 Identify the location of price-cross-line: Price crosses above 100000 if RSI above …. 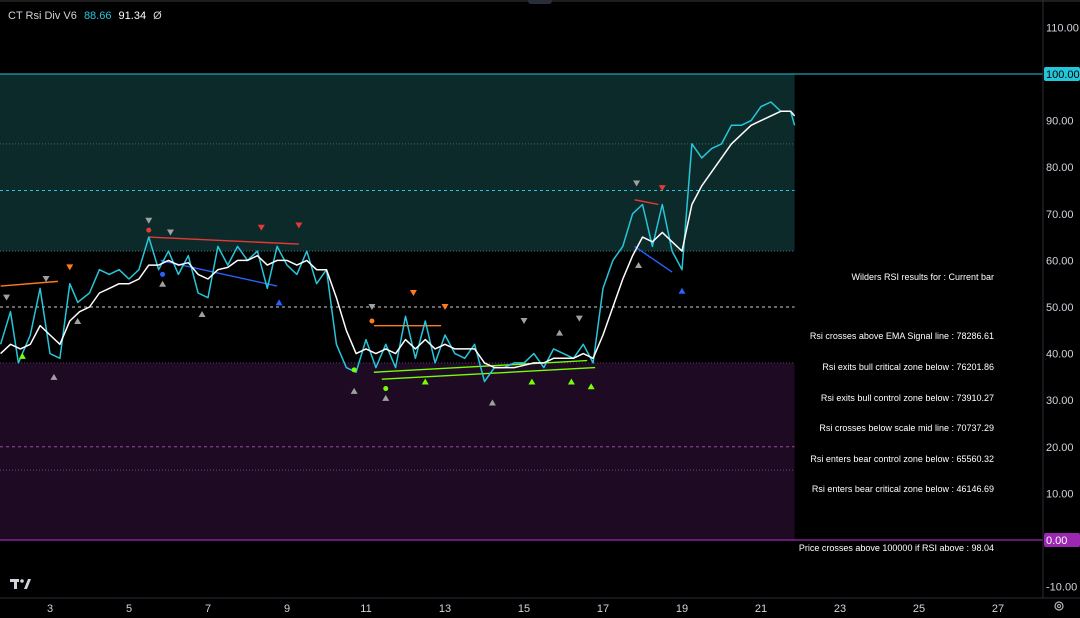
(896, 548).